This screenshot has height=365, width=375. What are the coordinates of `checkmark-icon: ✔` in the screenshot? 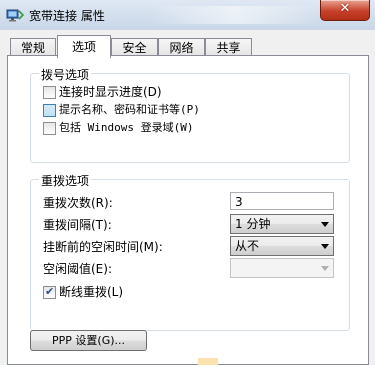 It's located at (50, 291).